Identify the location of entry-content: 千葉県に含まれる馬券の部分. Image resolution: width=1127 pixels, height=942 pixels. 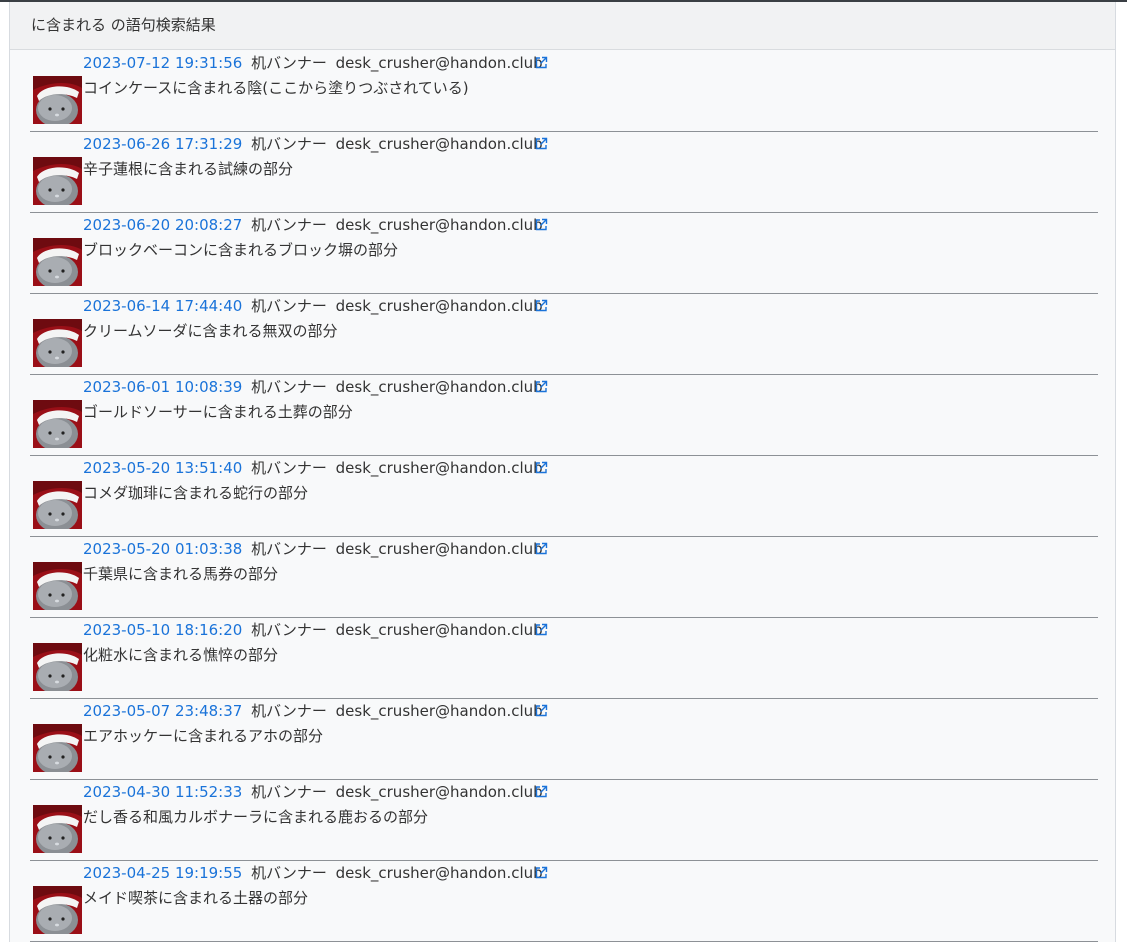
(181, 574).